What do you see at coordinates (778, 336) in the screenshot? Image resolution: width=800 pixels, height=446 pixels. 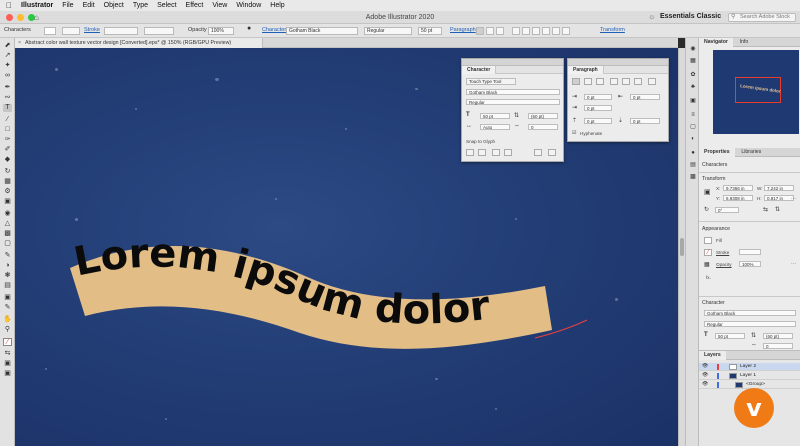 I see `props-leading-field: (60 pt)` at bounding box center [778, 336].